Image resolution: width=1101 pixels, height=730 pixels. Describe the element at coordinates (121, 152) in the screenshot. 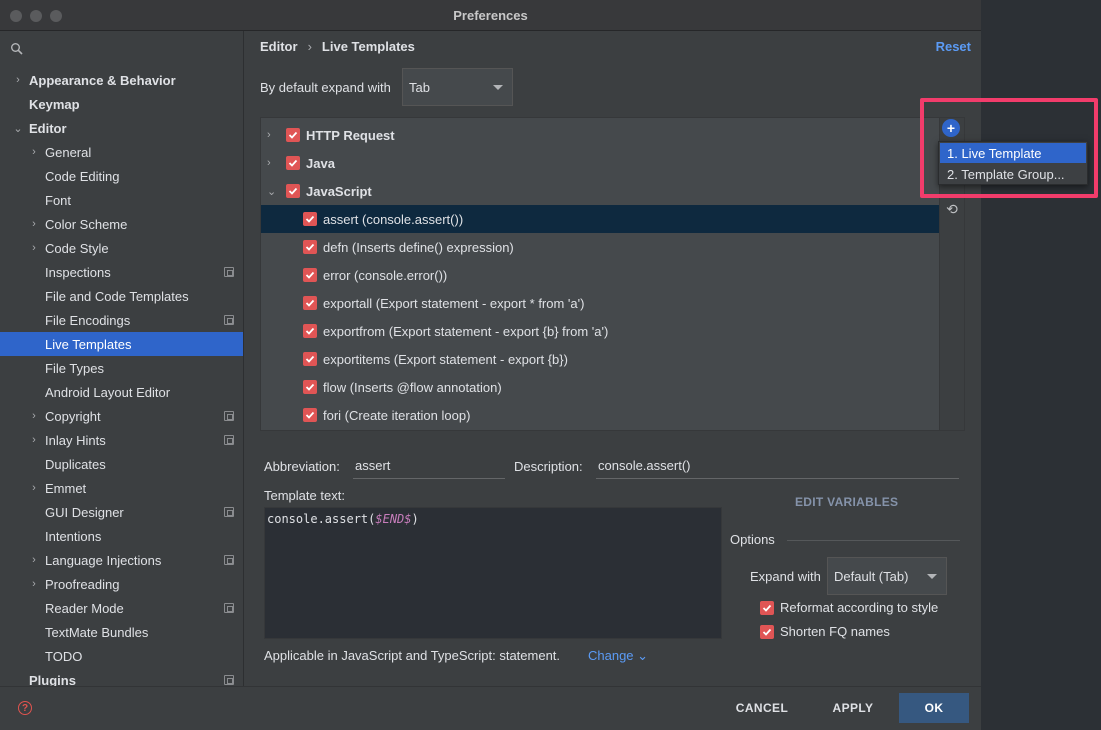

I see `sidebar-item: › General` at that location.